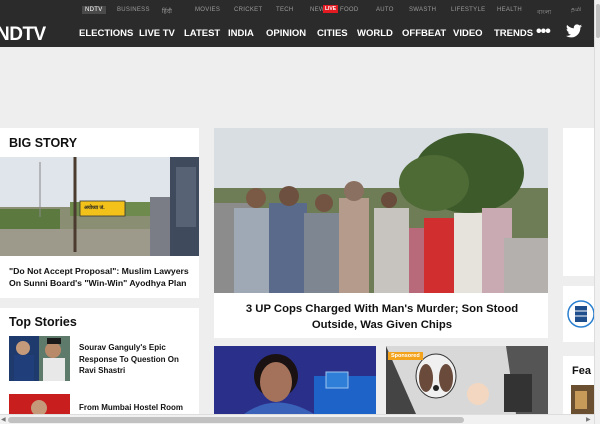 The image size is (600, 424). What do you see at coordinates (349, 10) in the screenshot?
I see `network-link-food: FOOD` at bounding box center [349, 10].